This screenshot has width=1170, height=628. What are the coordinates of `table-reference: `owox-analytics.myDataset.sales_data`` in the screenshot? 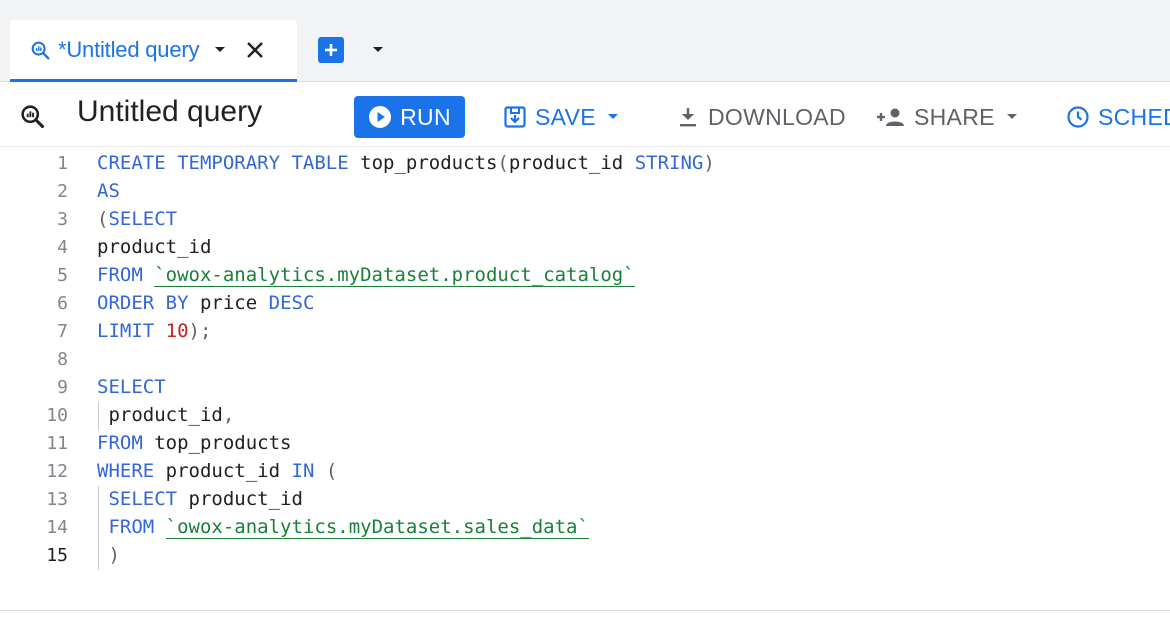 It's located at (377, 527).